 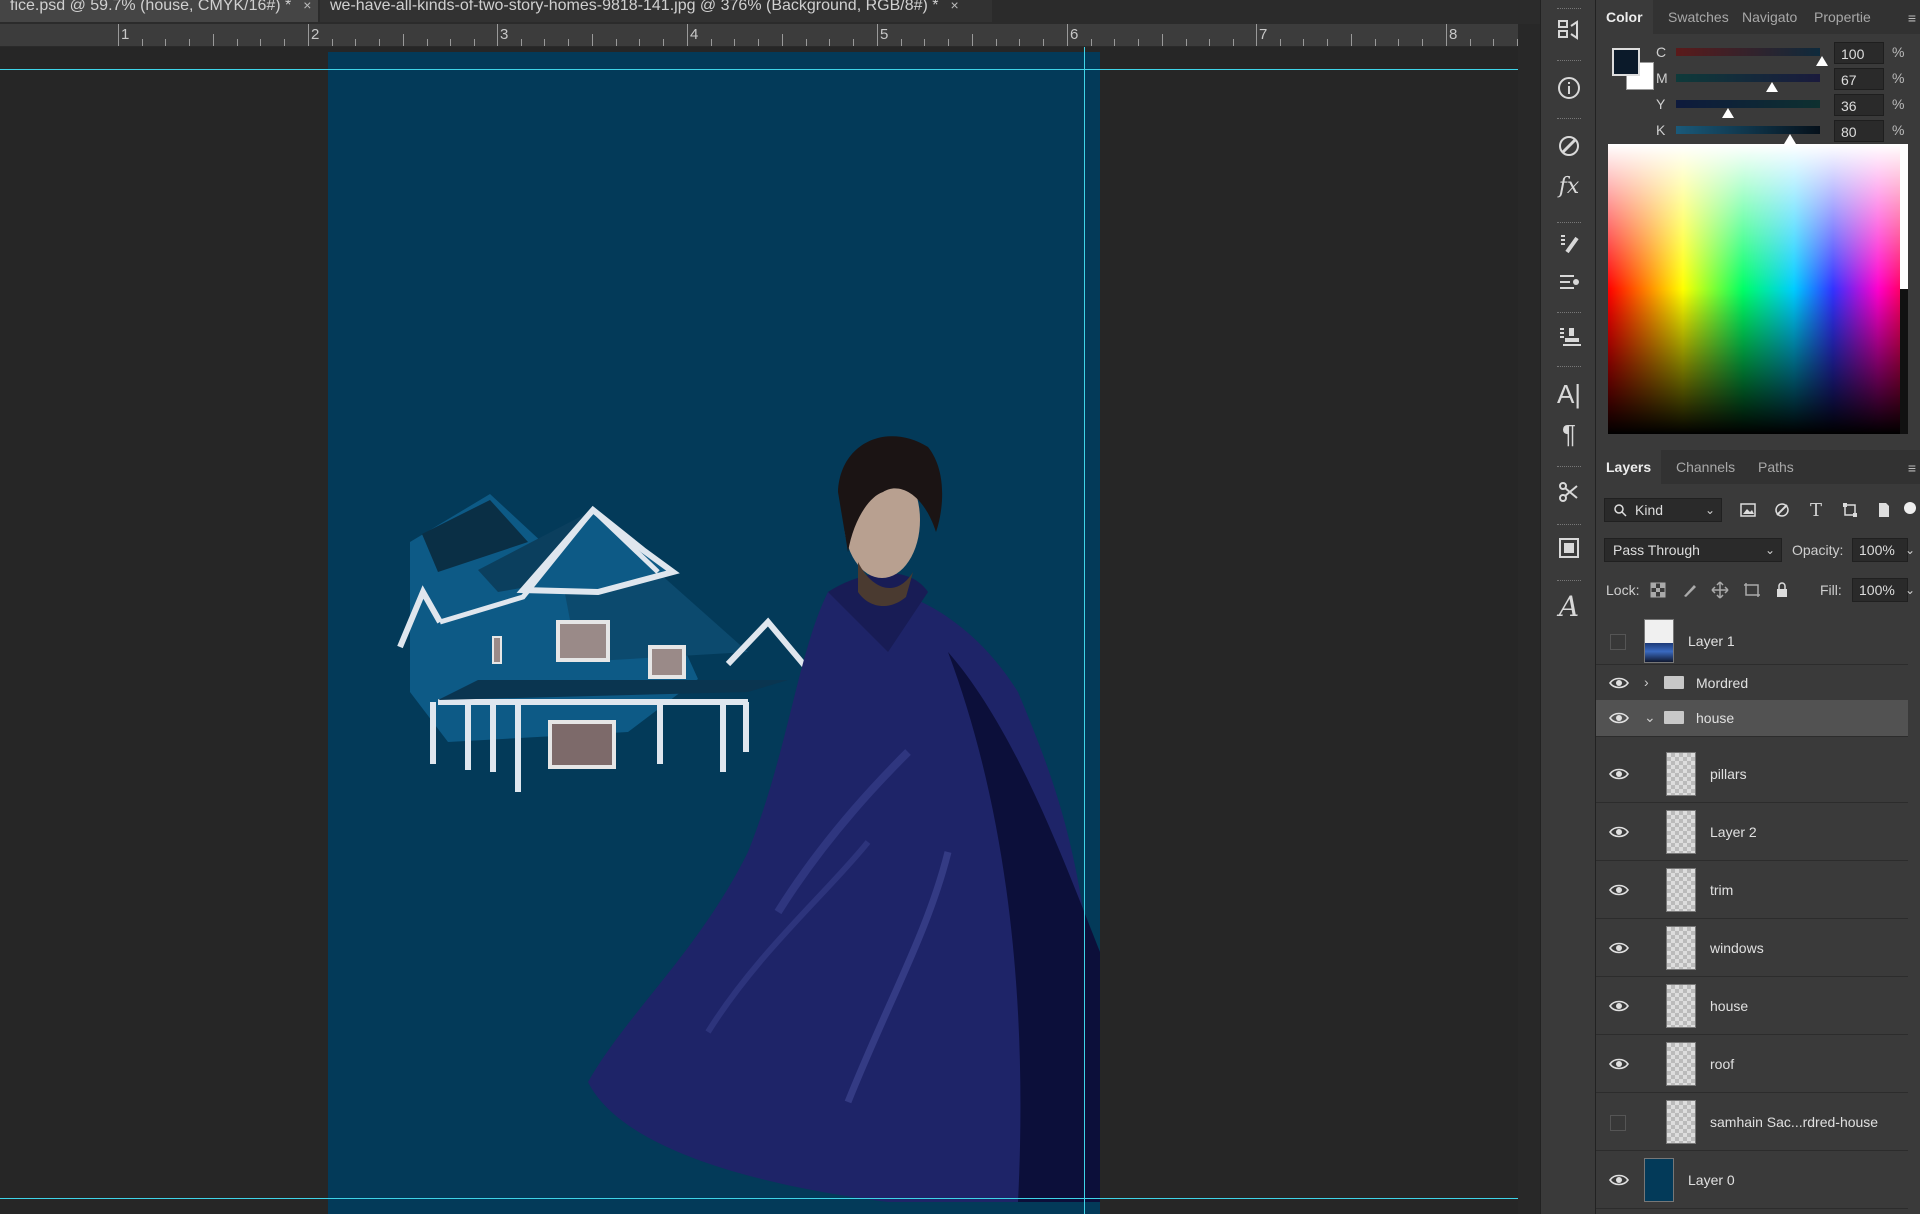 I want to click on filter-toggle, so click(x=1910, y=508).